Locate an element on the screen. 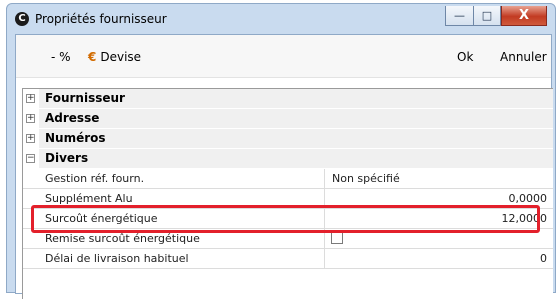 This screenshot has height=299, width=558. percent-button: - % is located at coordinates (61, 57).